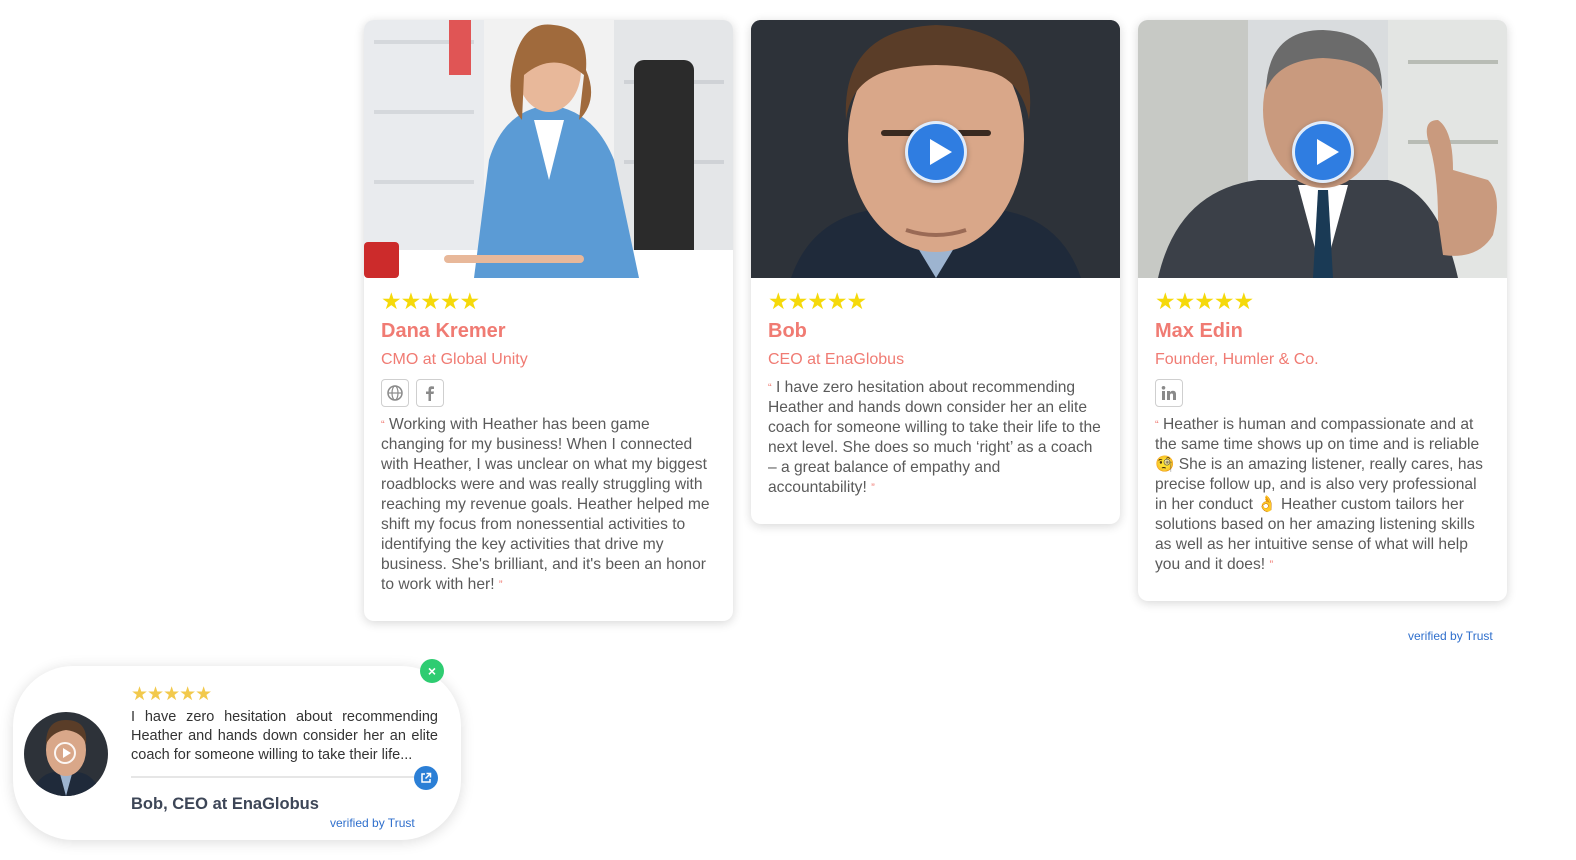  Describe the element at coordinates (426, 778) in the screenshot. I see `external-link-icon` at that location.